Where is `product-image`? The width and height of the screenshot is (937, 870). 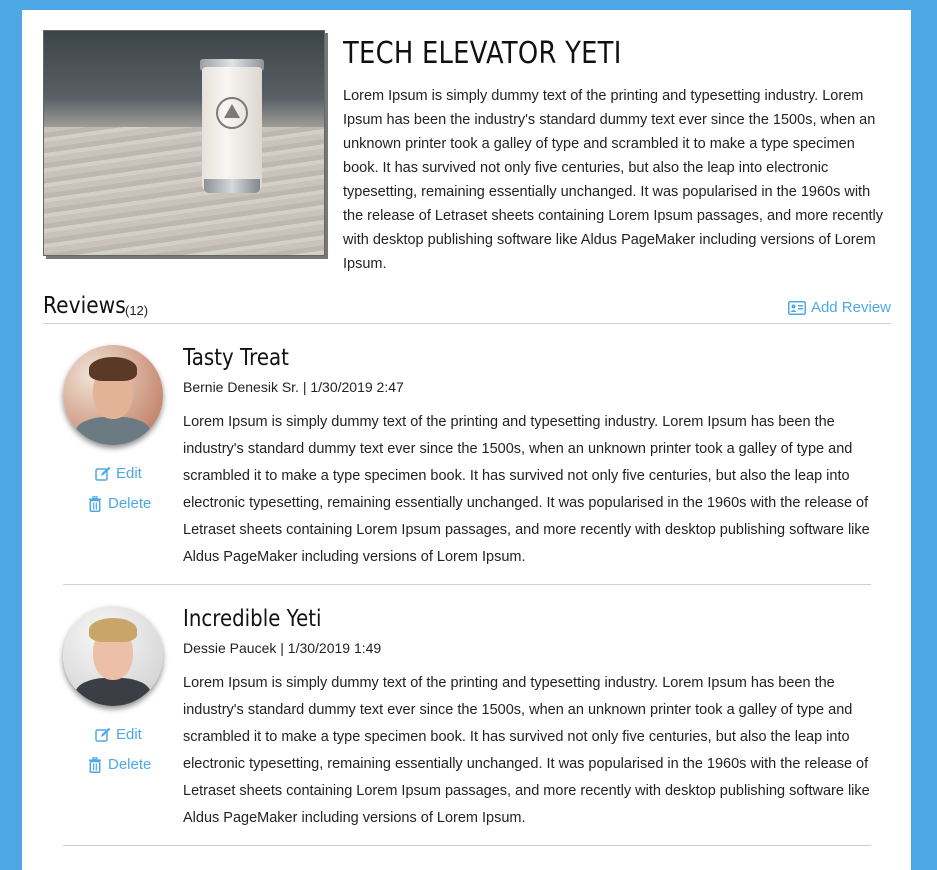
product-image is located at coordinates (184, 143).